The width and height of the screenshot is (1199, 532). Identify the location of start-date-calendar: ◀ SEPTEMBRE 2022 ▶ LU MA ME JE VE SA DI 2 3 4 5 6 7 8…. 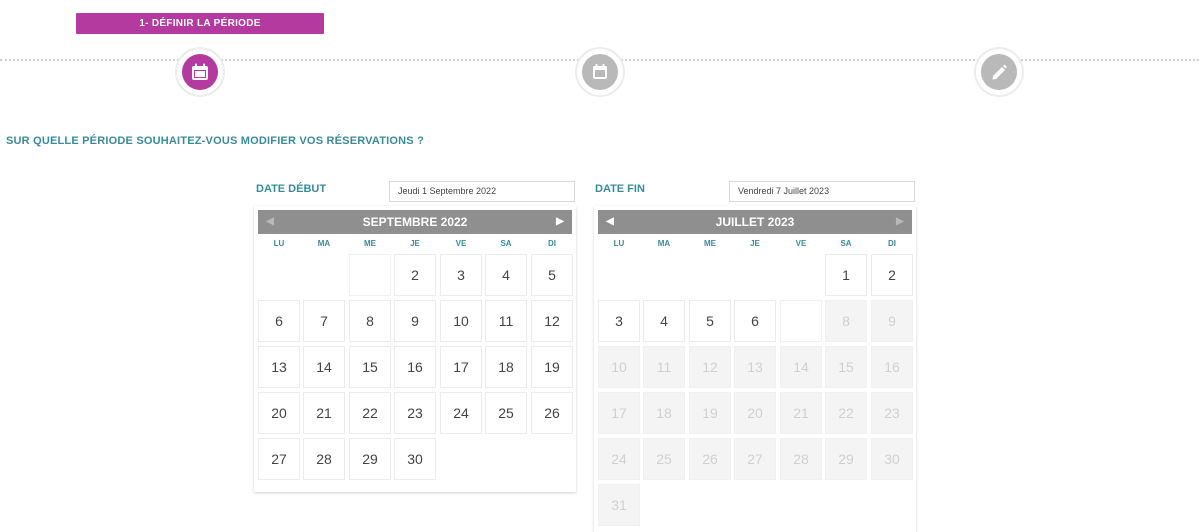
(415, 349).